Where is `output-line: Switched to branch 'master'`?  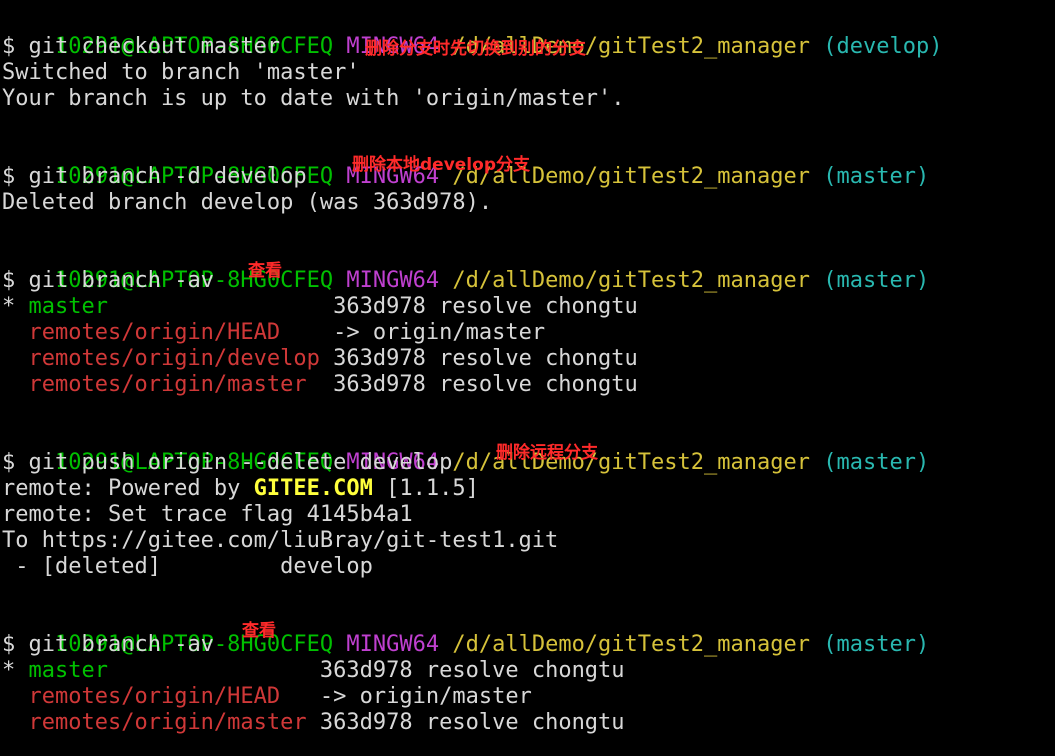
output-line: Switched to branch 'master' is located at coordinates (181, 72).